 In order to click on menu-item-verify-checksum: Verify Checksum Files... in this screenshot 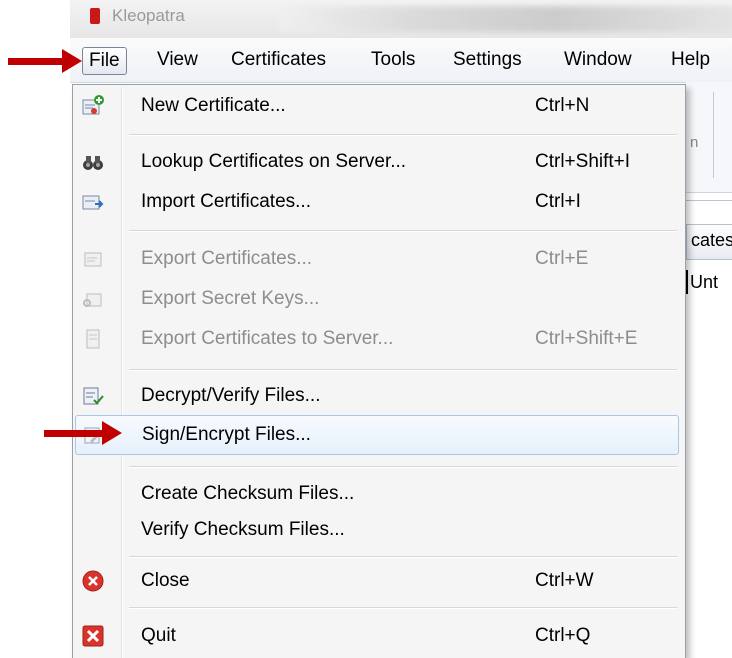, I will do `click(378, 530)`.